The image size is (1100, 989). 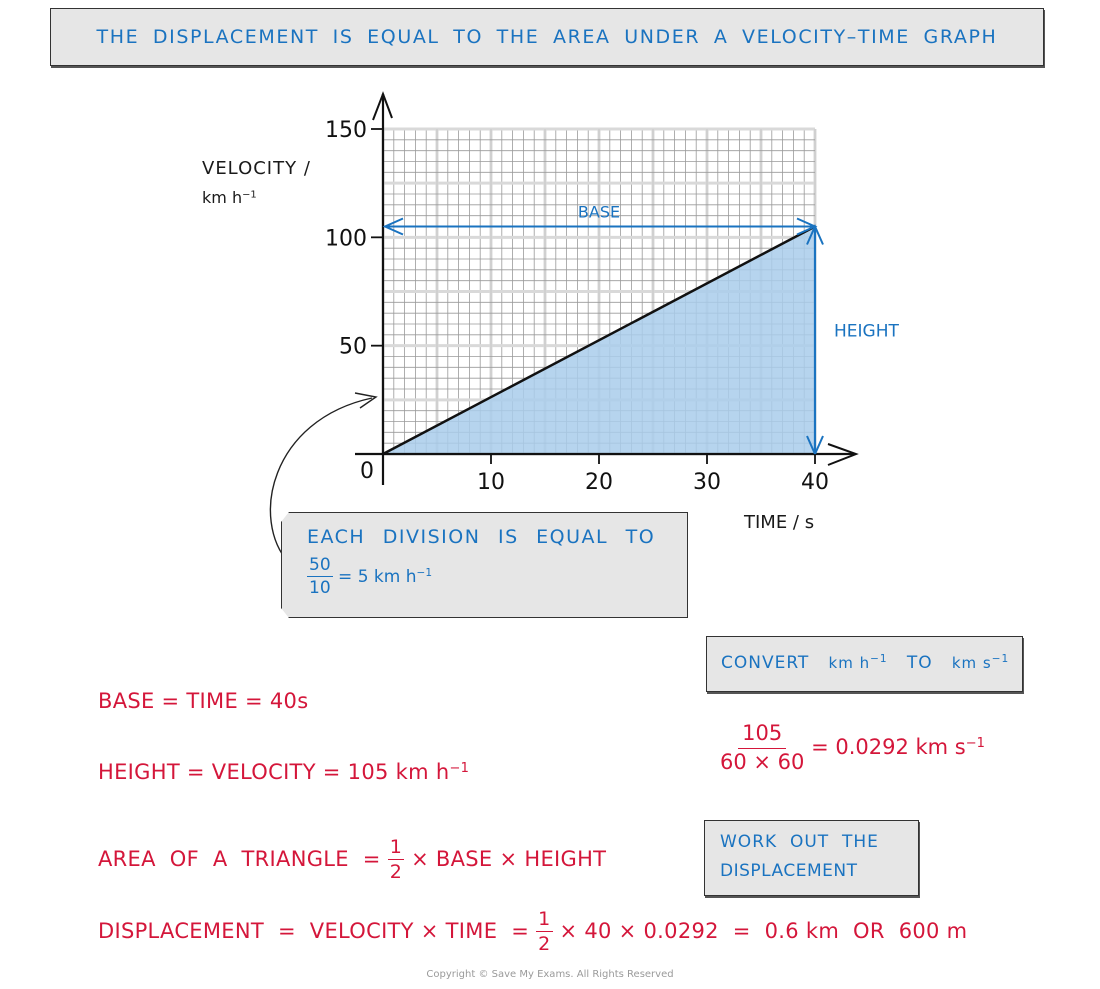 I want to click on height-equation-sup: −1, so click(x=459, y=768).